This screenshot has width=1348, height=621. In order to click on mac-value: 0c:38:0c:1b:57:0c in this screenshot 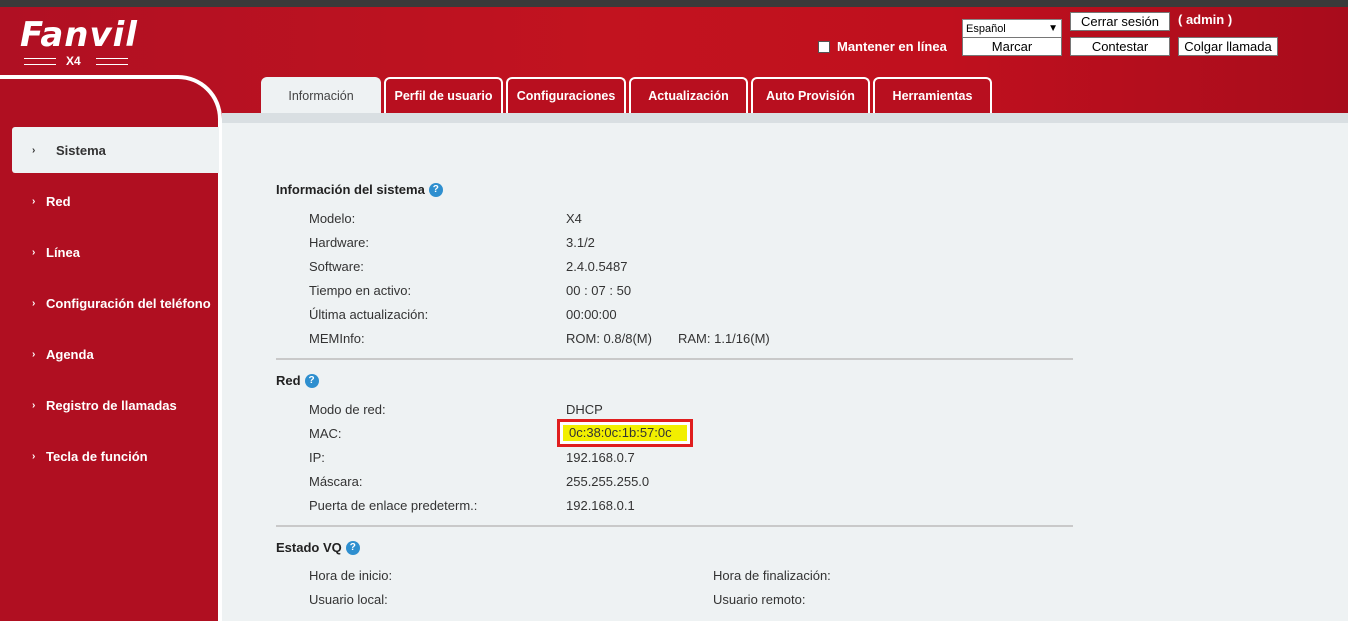, I will do `click(625, 433)`.